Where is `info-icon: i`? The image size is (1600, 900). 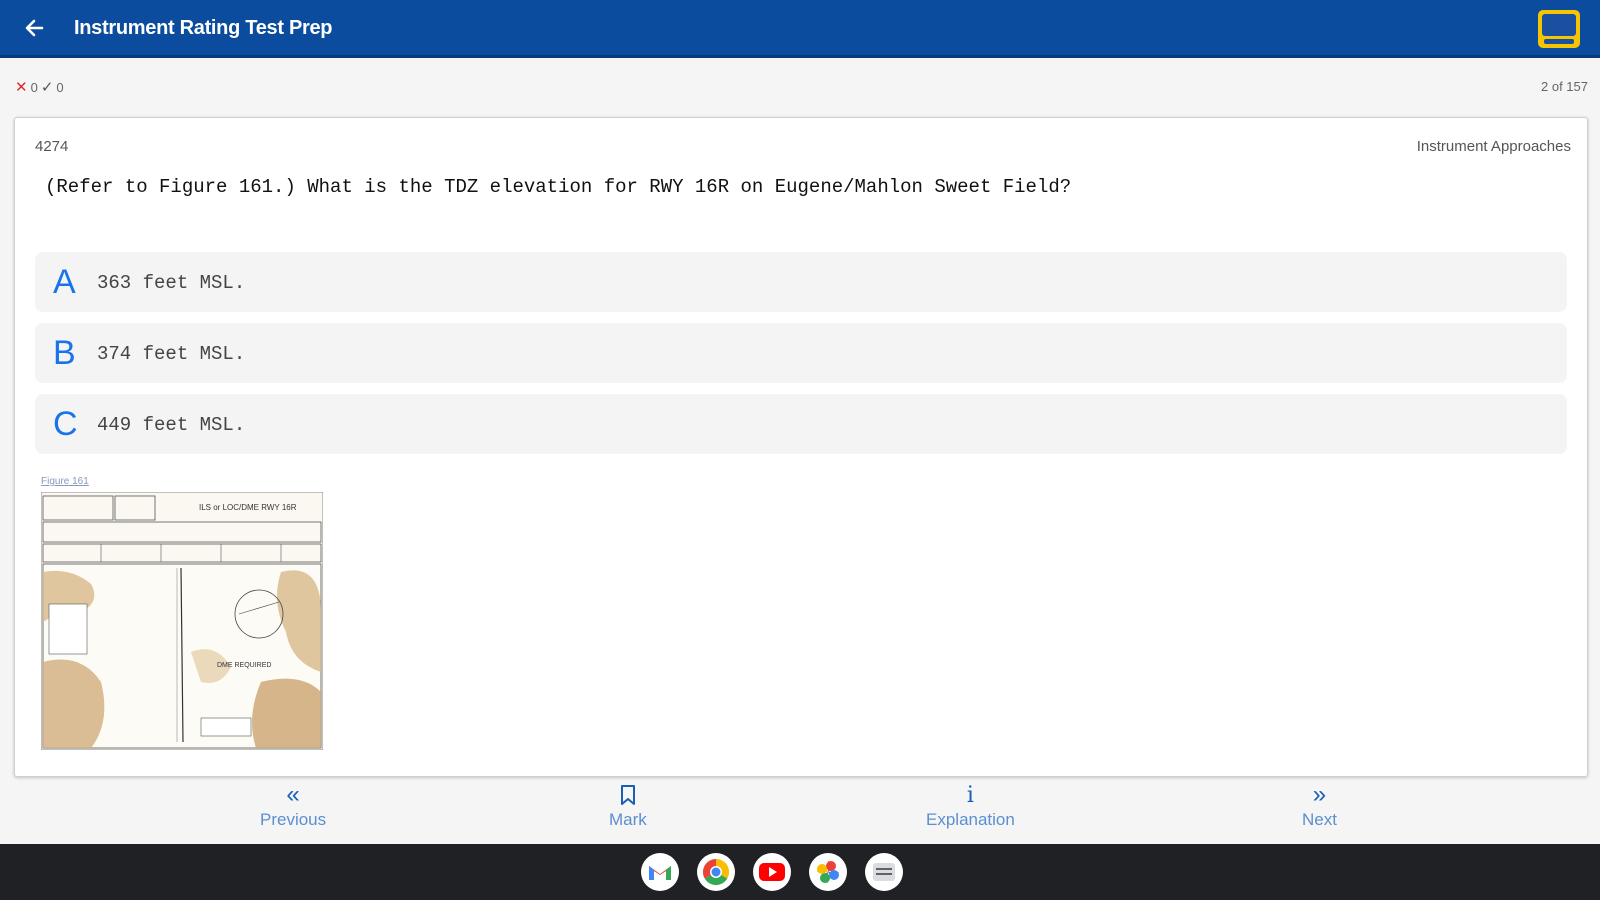
info-icon: i is located at coordinates (970, 795).